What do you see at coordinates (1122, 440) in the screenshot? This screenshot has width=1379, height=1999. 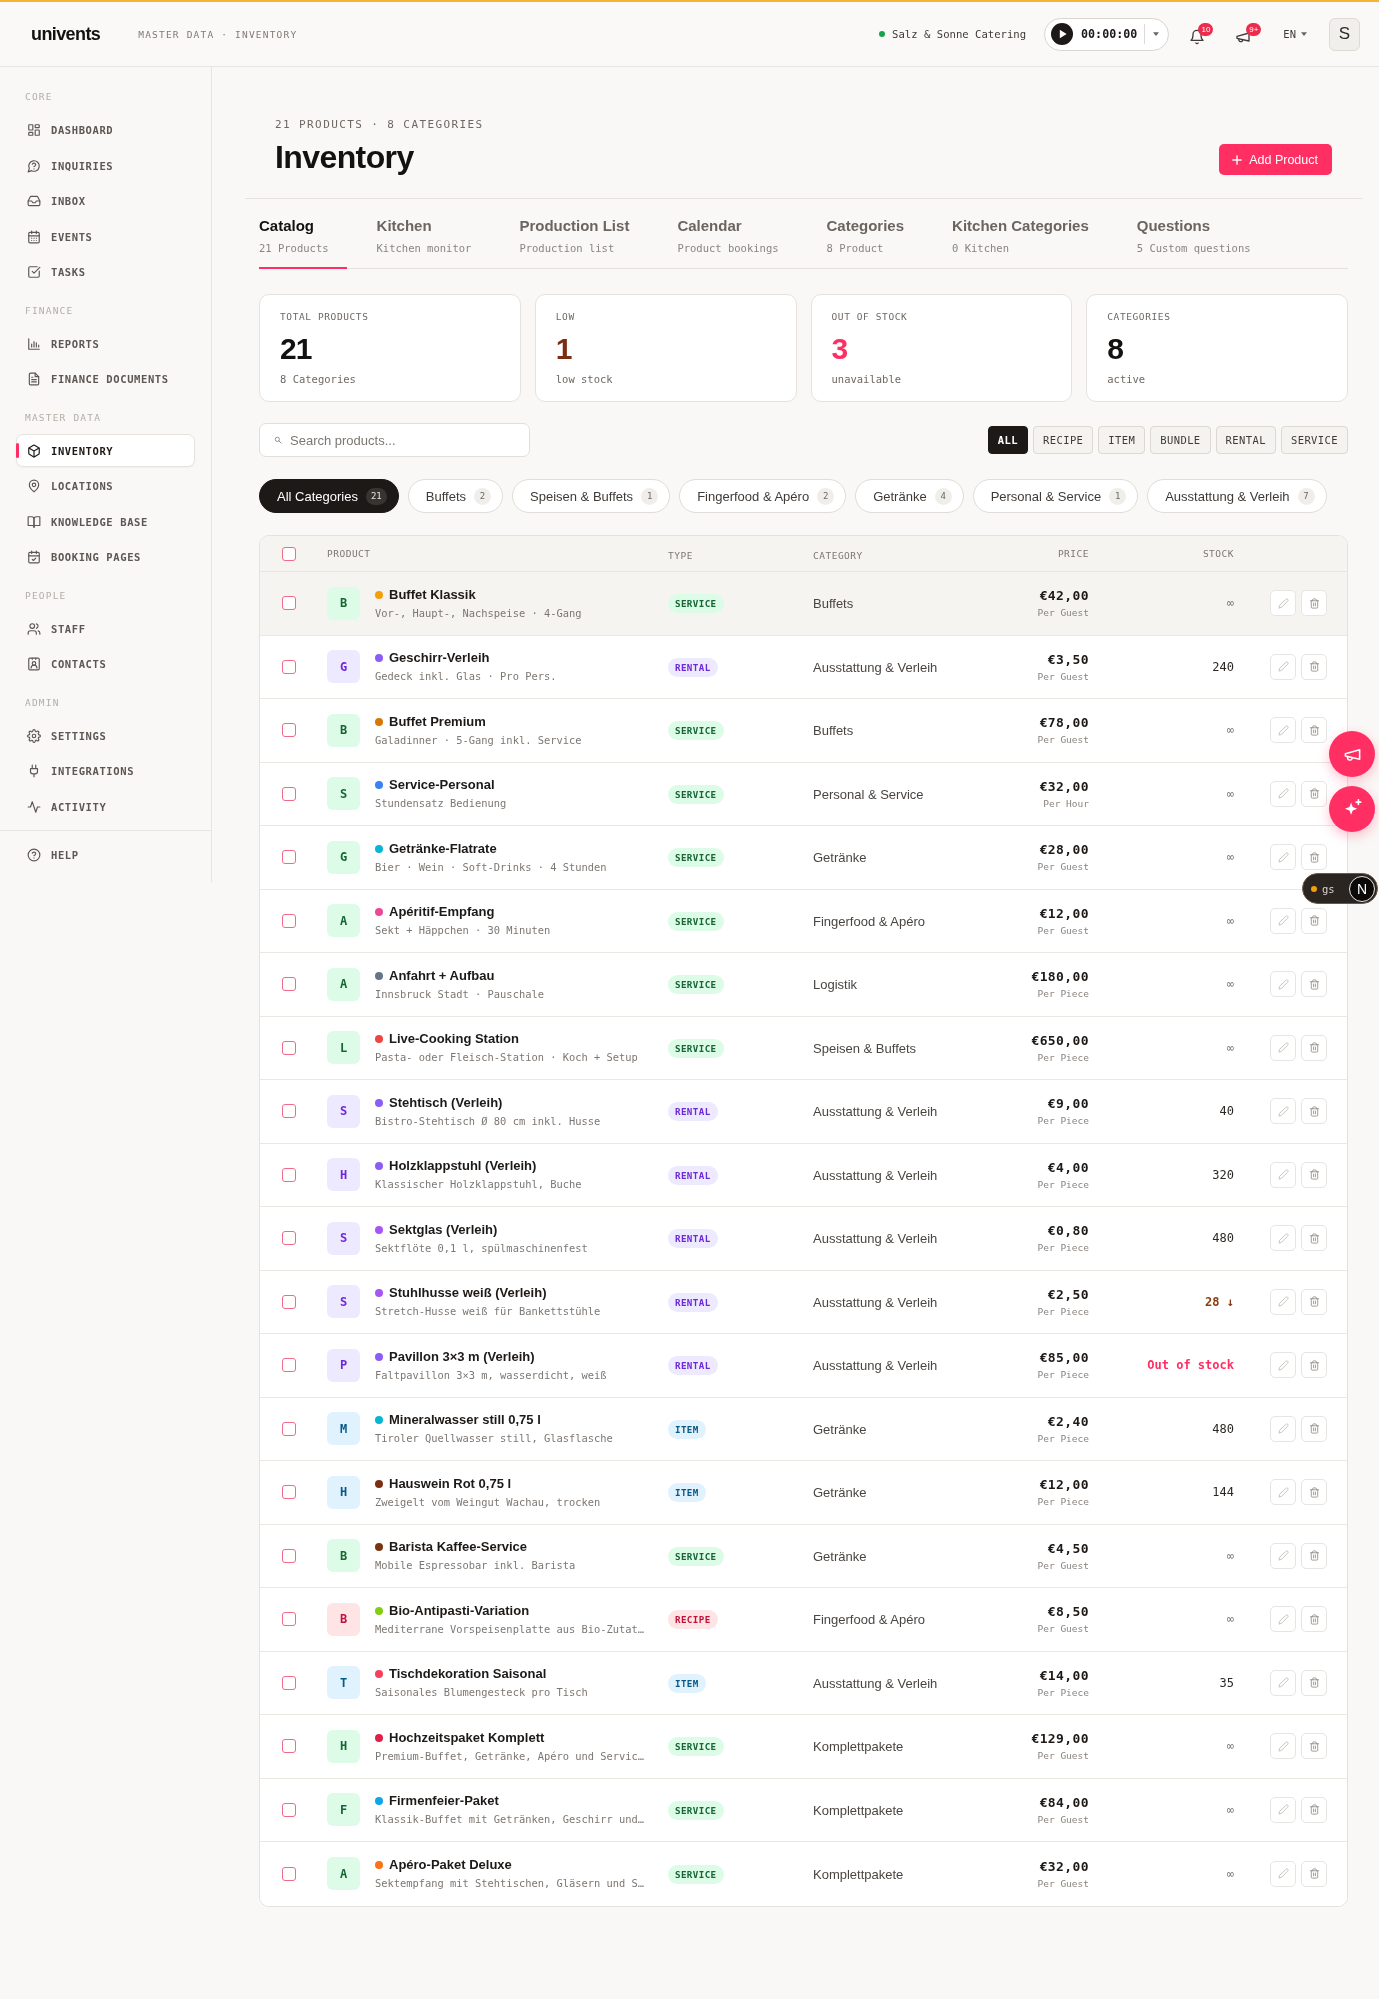 I see `type-filter: ITEM` at bounding box center [1122, 440].